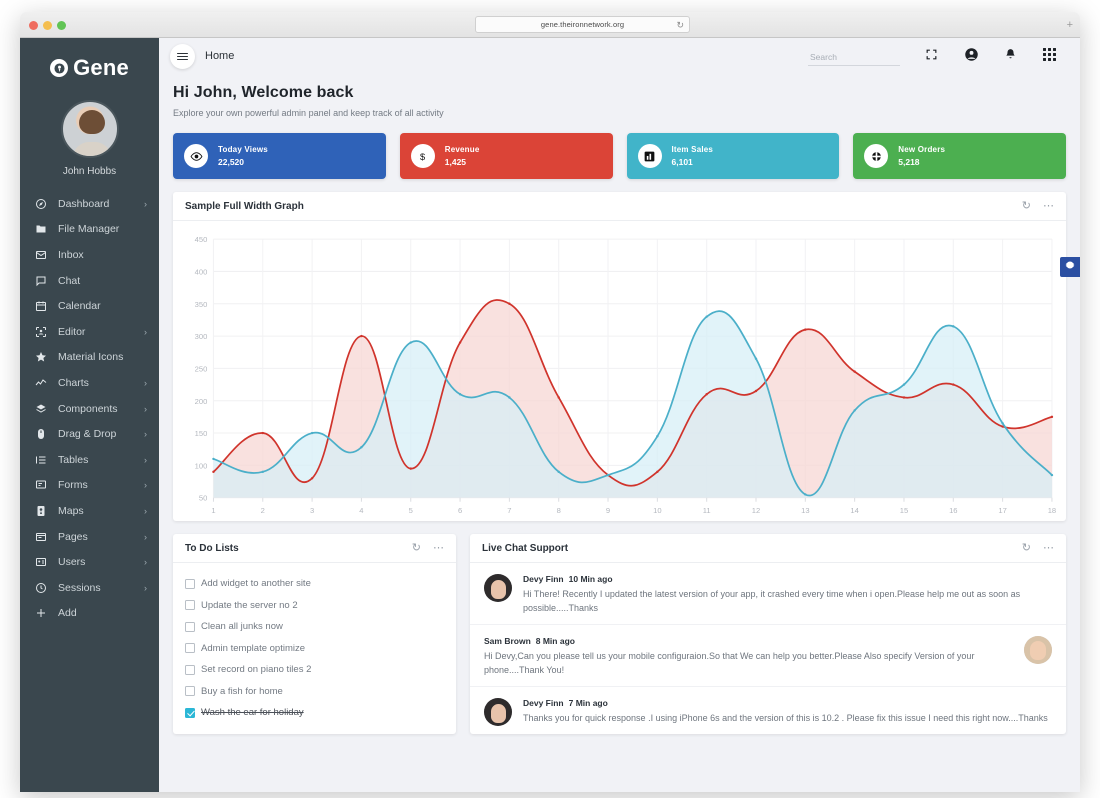  What do you see at coordinates (314, 692) in the screenshot?
I see `todo-item: Buy a fish for home` at bounding box center [314, 692].